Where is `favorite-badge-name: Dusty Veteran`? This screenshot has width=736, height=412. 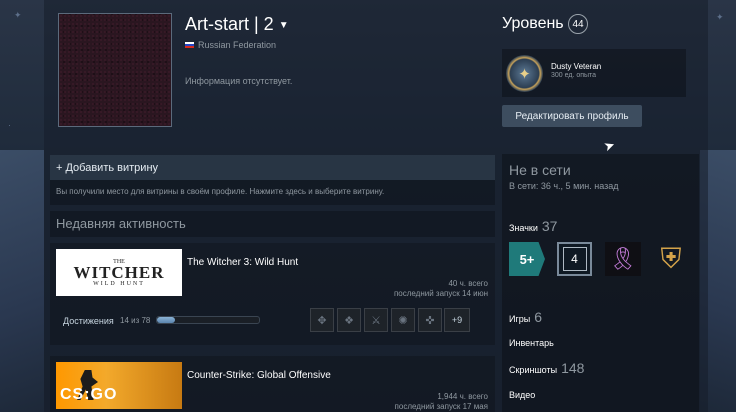
favorite-badge-name: Dusty Veteran is located at coordinates (576, 66).